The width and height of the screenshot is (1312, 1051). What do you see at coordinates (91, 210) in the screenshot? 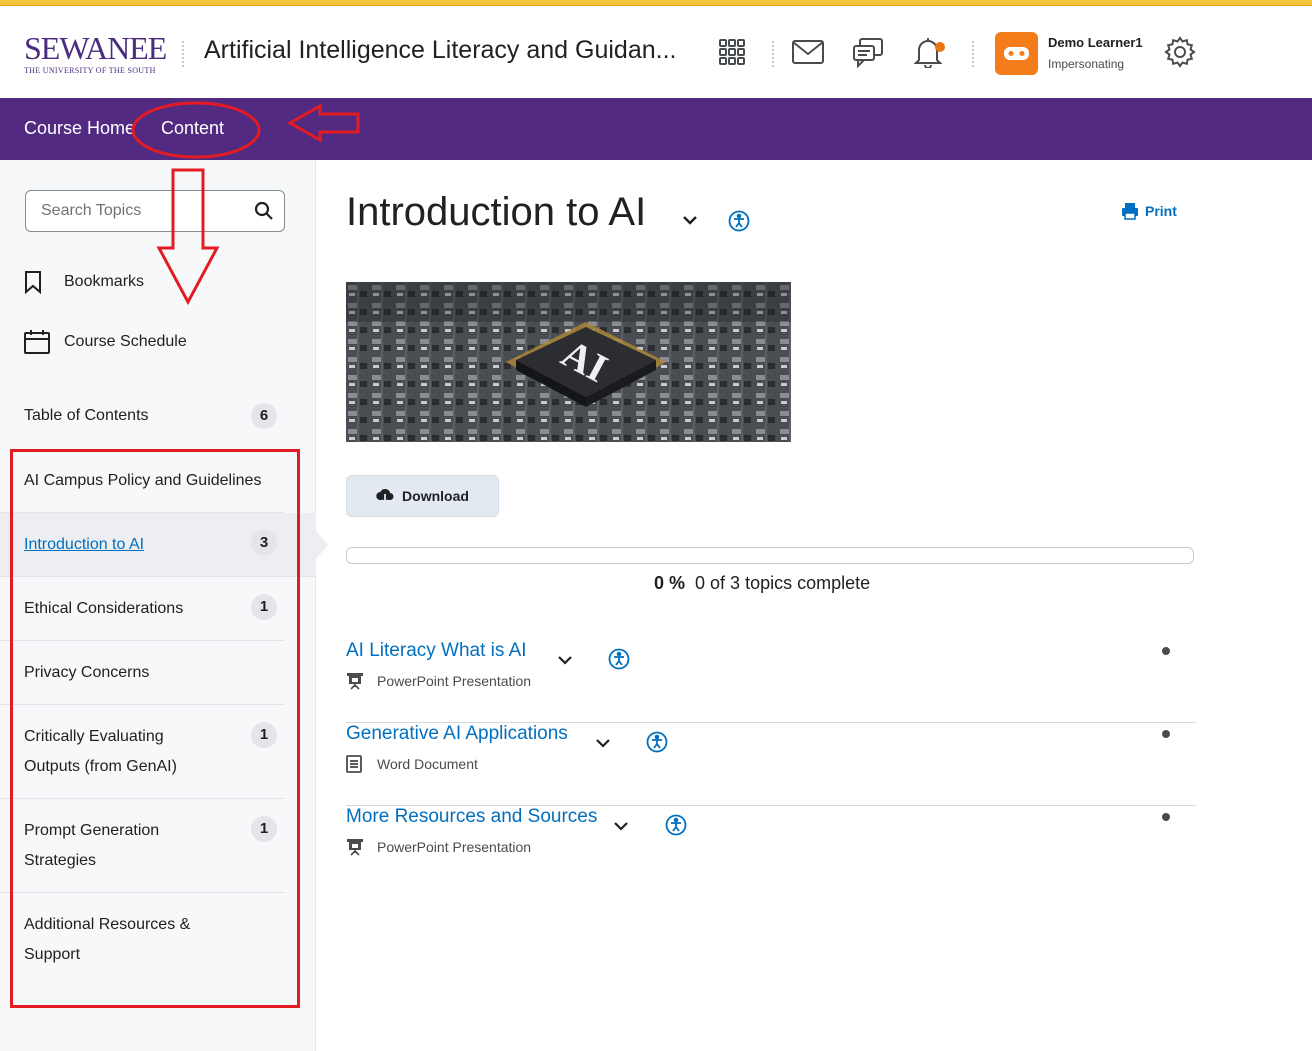
I see `search-placeholder: Search Topics` at bounding box center [91, 210].